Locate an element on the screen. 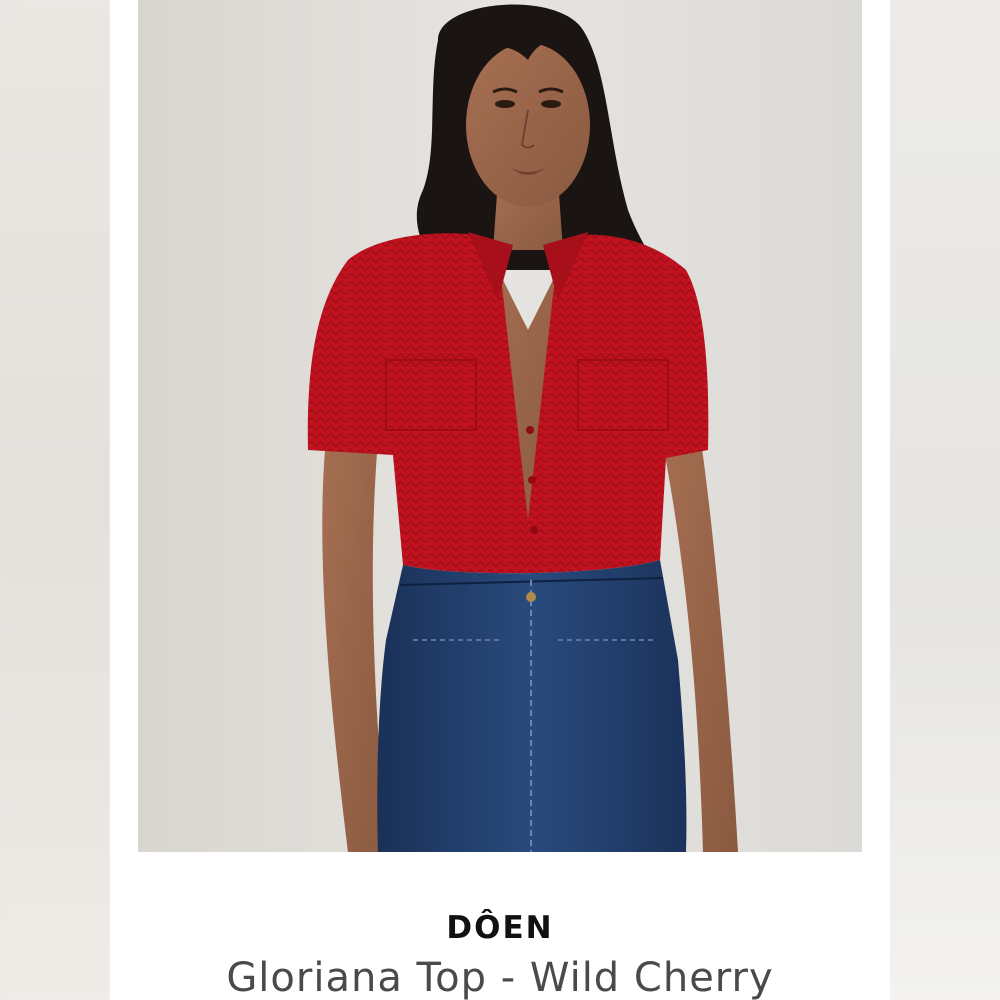 The image size is (1000, 1000). product-title: Gloriana Top - Wild Cherry is located at coordinates (500, 977).